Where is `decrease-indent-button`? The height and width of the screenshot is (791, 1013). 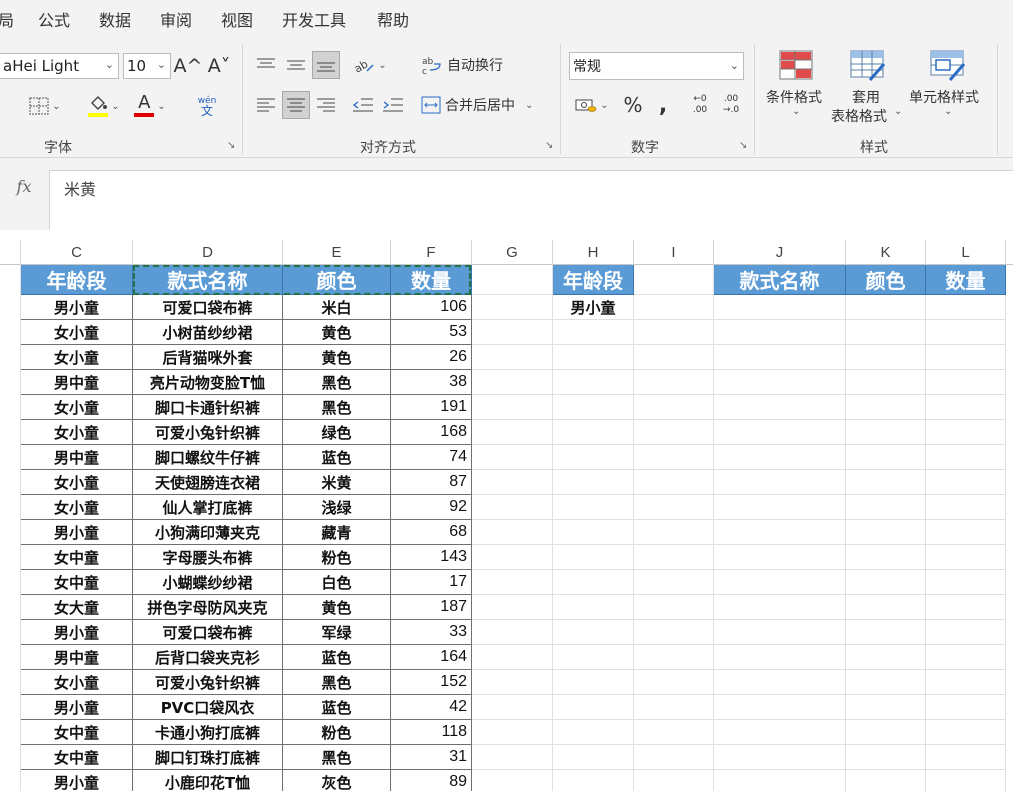 decrease-indent-button is located at coordinates (363, 105).